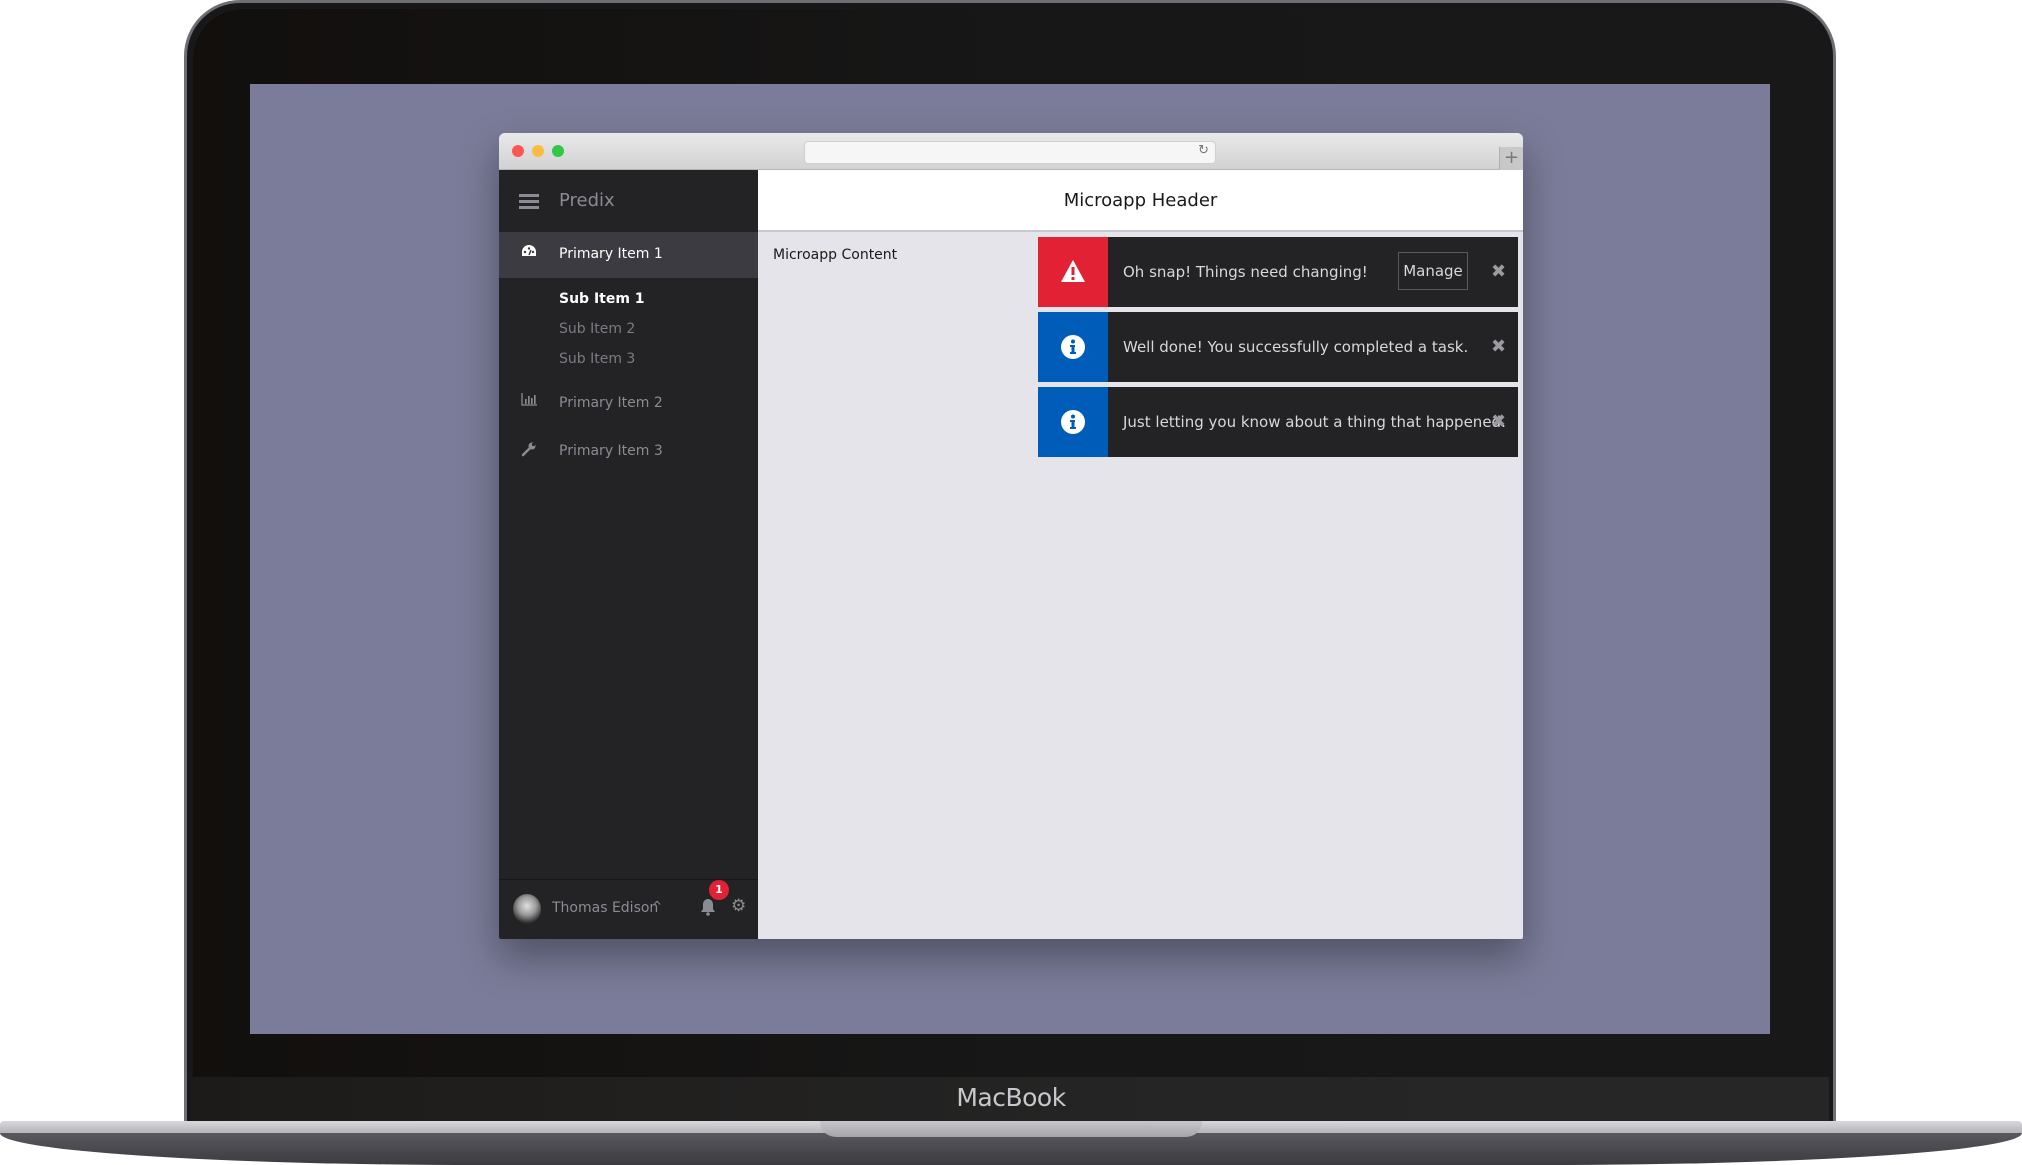 This screenshot has height=1165, width=2022. I want to click on notification-badge: 1, so click(719, 890).